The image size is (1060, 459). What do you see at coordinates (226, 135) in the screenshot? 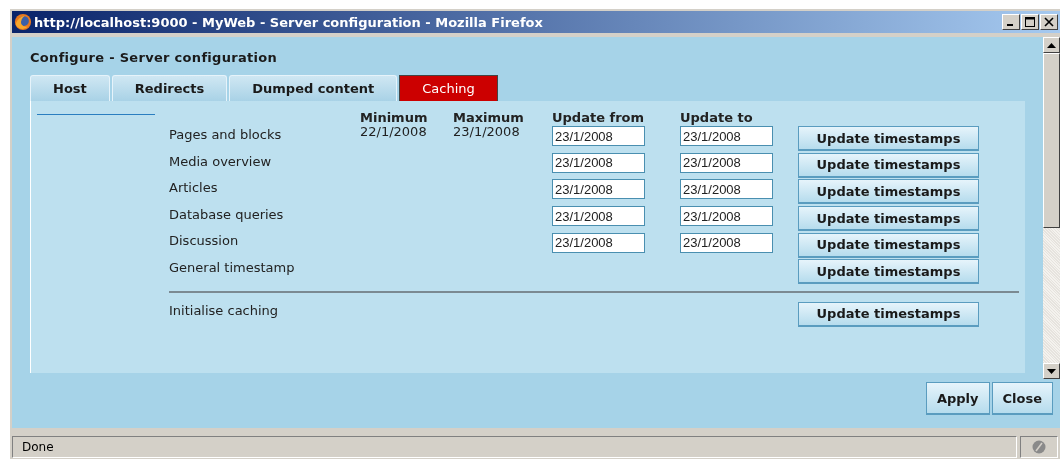
I see `row-label: Pages and blocks` at bounding box center [226, 135].